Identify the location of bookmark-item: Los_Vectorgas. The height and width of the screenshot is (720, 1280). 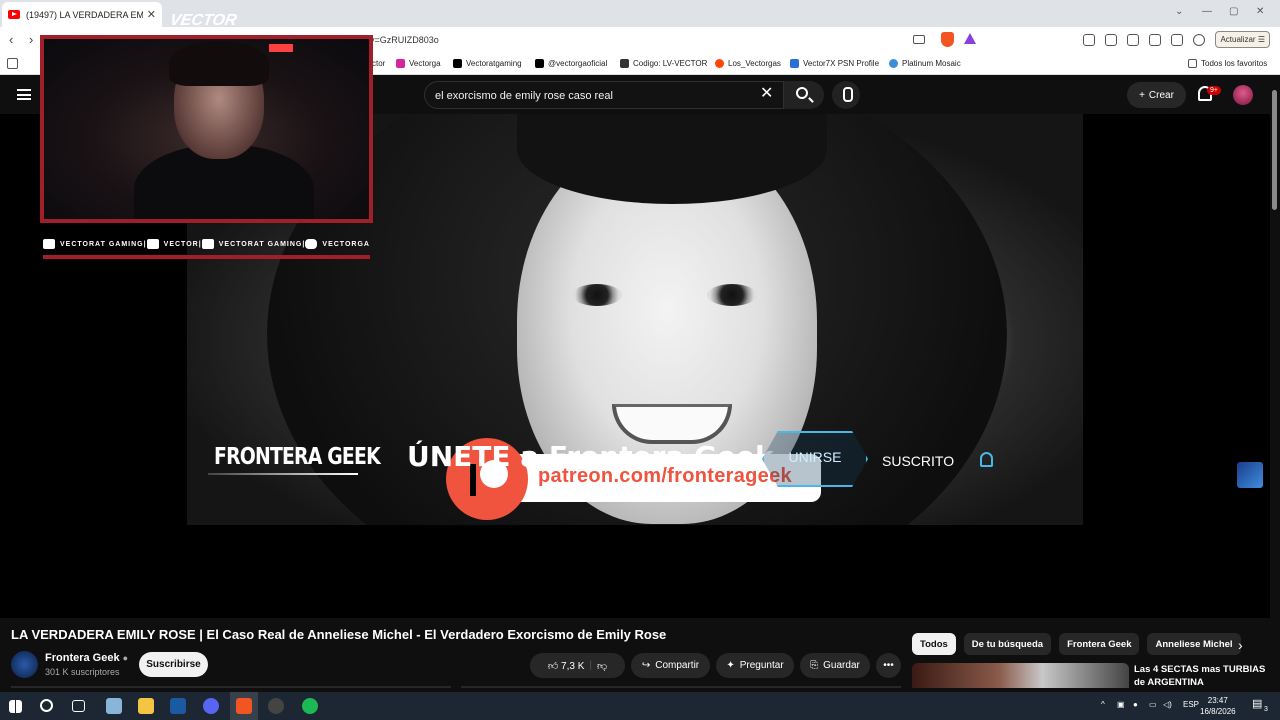
(748, 63).